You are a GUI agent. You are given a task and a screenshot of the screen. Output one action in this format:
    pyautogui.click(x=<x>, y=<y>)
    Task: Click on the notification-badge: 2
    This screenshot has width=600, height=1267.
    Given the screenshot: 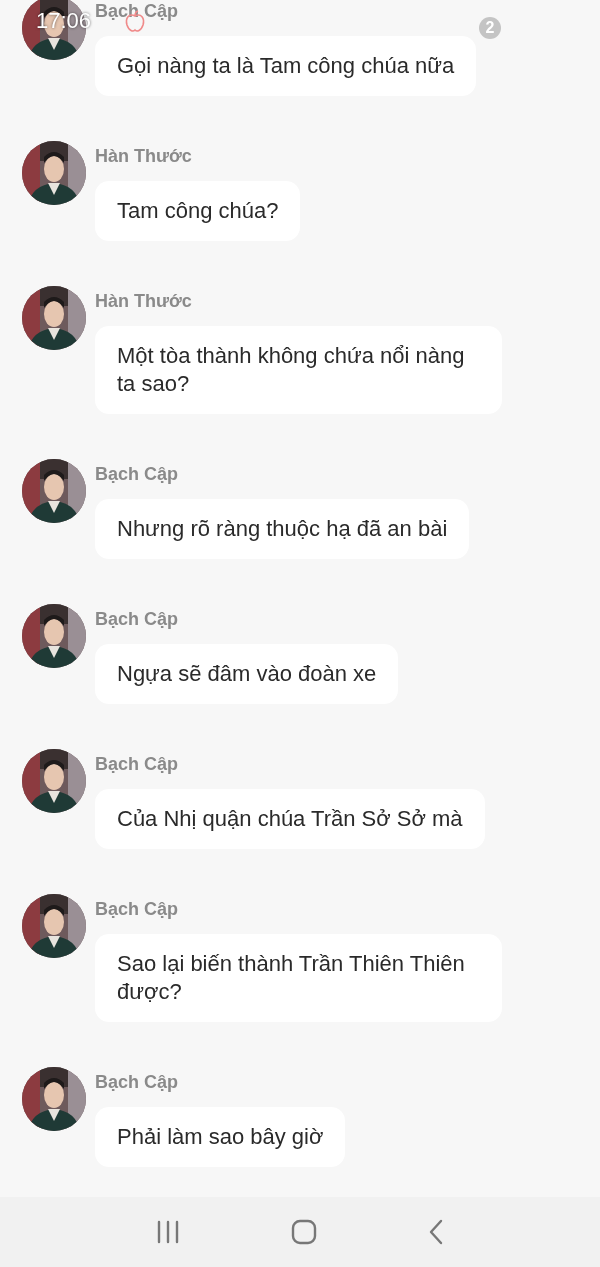 What is the action you would take?
    pyautogui.click(x=490, y=28)
    